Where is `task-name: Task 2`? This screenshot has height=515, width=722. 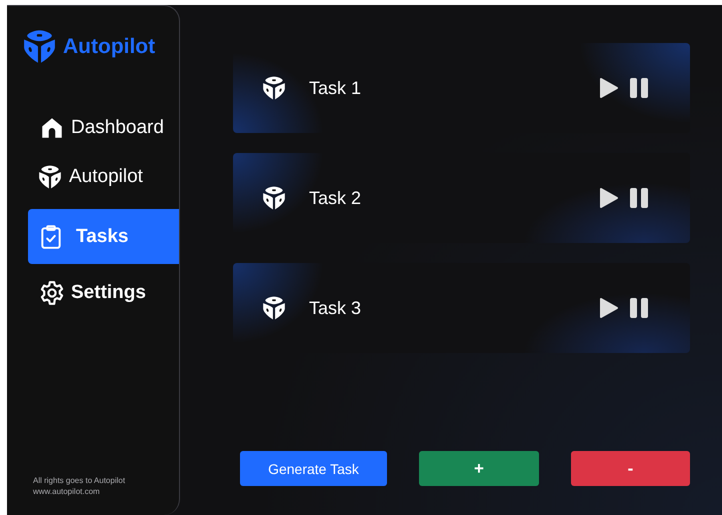 task-name: Task 2 is located at coordinates (335, 198).